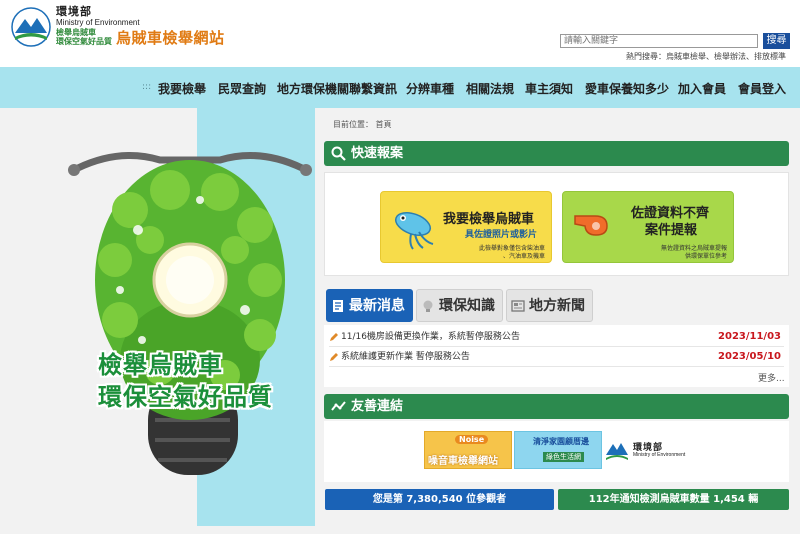 This screenshot has height=534, width=800. What do you see at coordinates (428, 306) in the screenshot?
I see `lightbulb-icon` at bounding box center [428, 306].